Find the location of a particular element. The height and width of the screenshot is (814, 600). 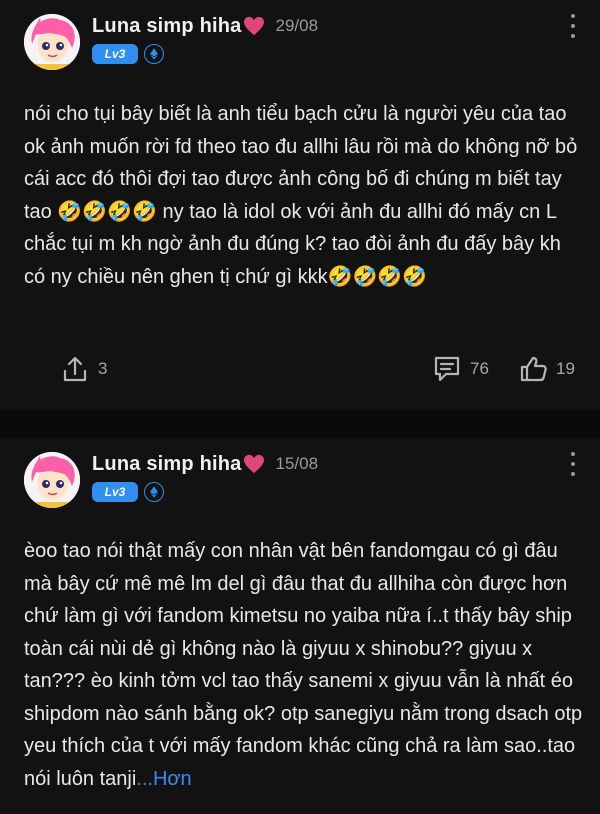

share-button: 3 is located at coordinates (83, 369).